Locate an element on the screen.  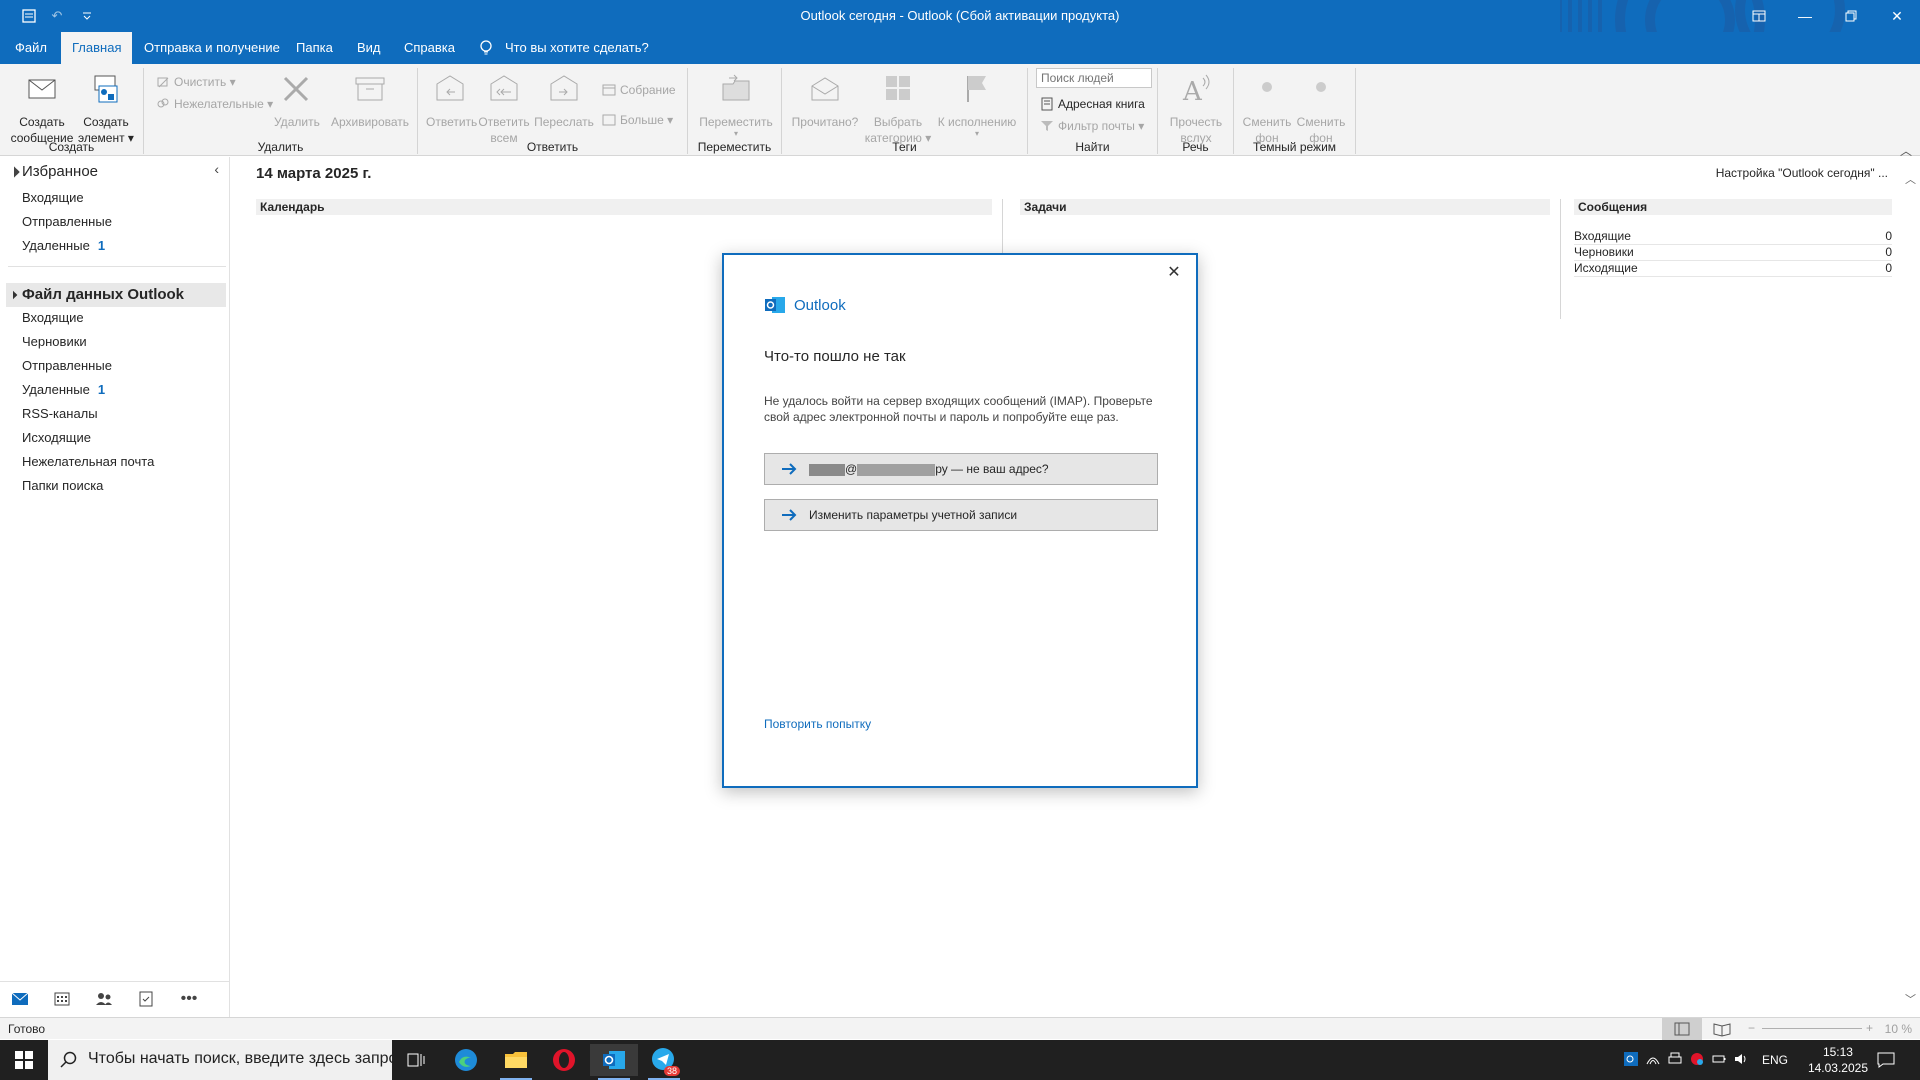
column-divider is located at coordinates (1560, 259).